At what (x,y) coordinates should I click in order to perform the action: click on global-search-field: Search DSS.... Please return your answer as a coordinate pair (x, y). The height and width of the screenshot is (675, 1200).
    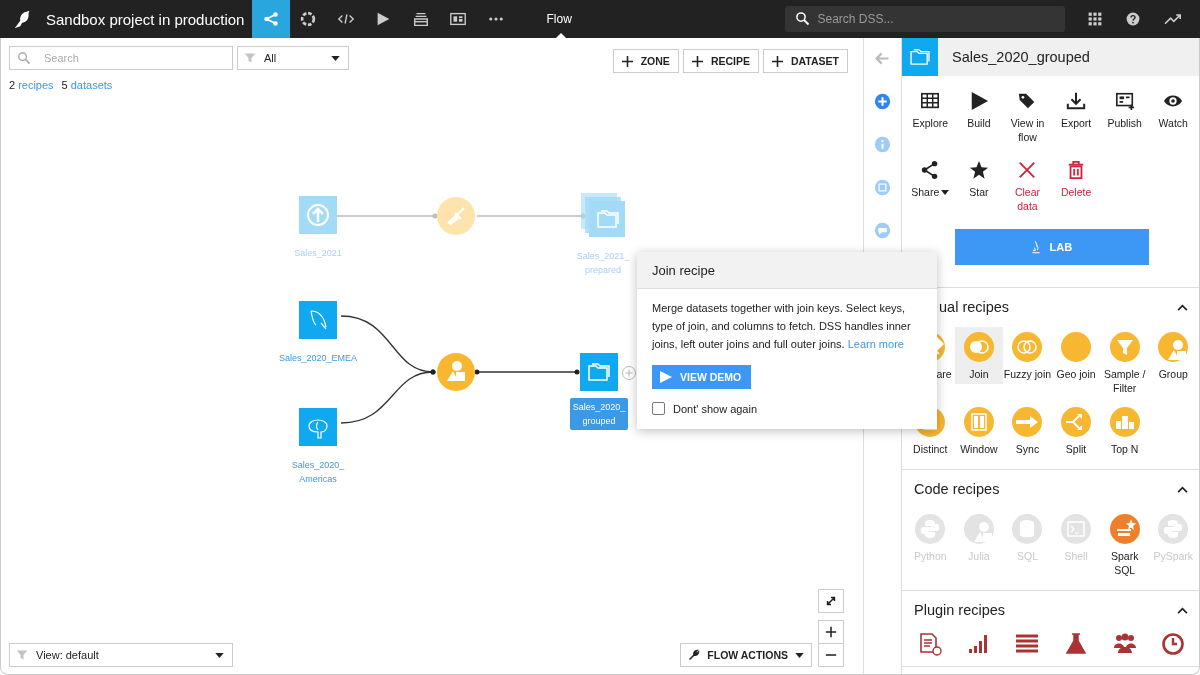
    Looking at the image, I should click on (924, 19).